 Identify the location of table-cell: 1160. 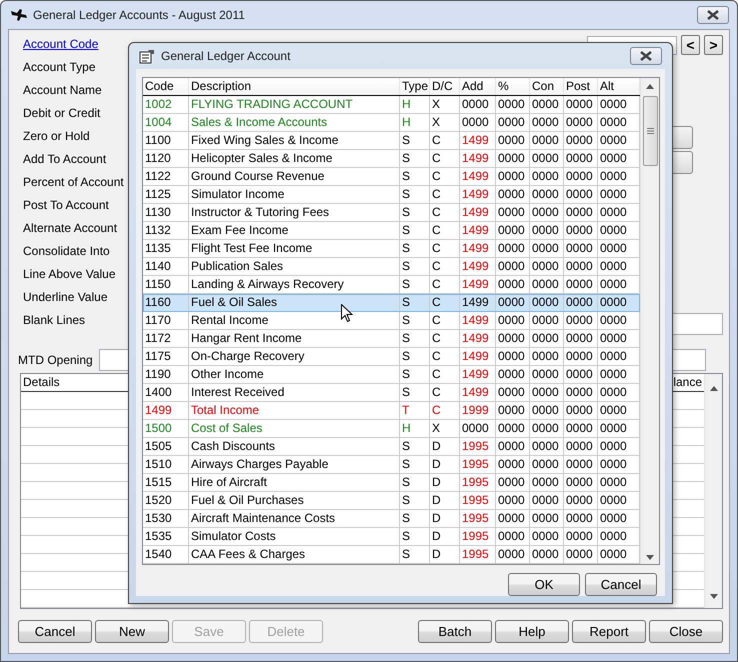
(166, 303).